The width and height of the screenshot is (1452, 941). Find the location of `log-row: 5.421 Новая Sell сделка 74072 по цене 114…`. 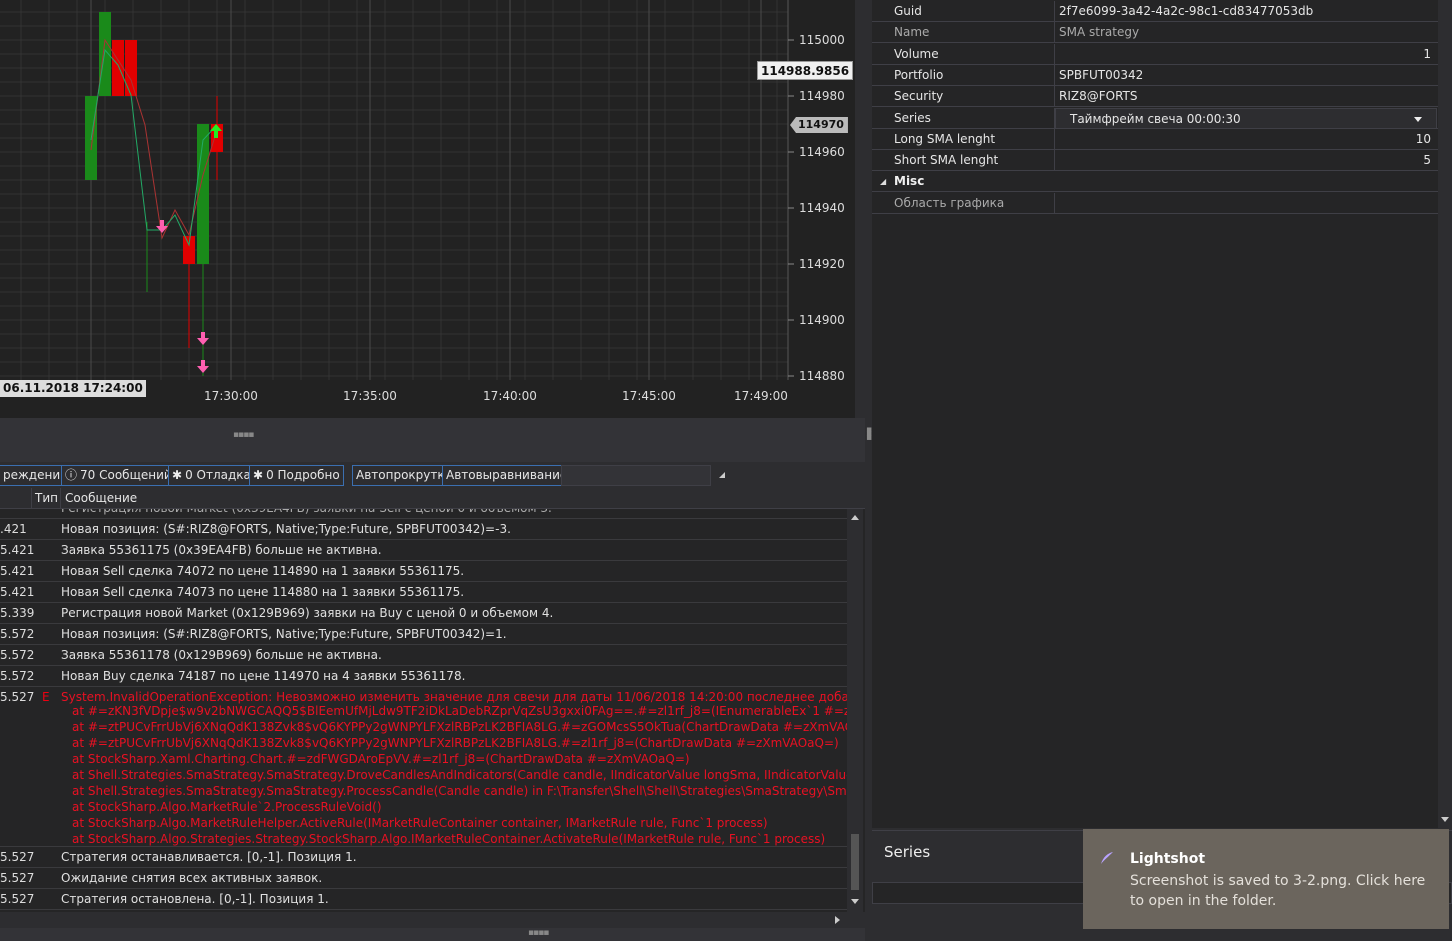

log-row: 5.421 Новая Sell сделка 74072 по цене 114… is located at coordinates (423, 571).